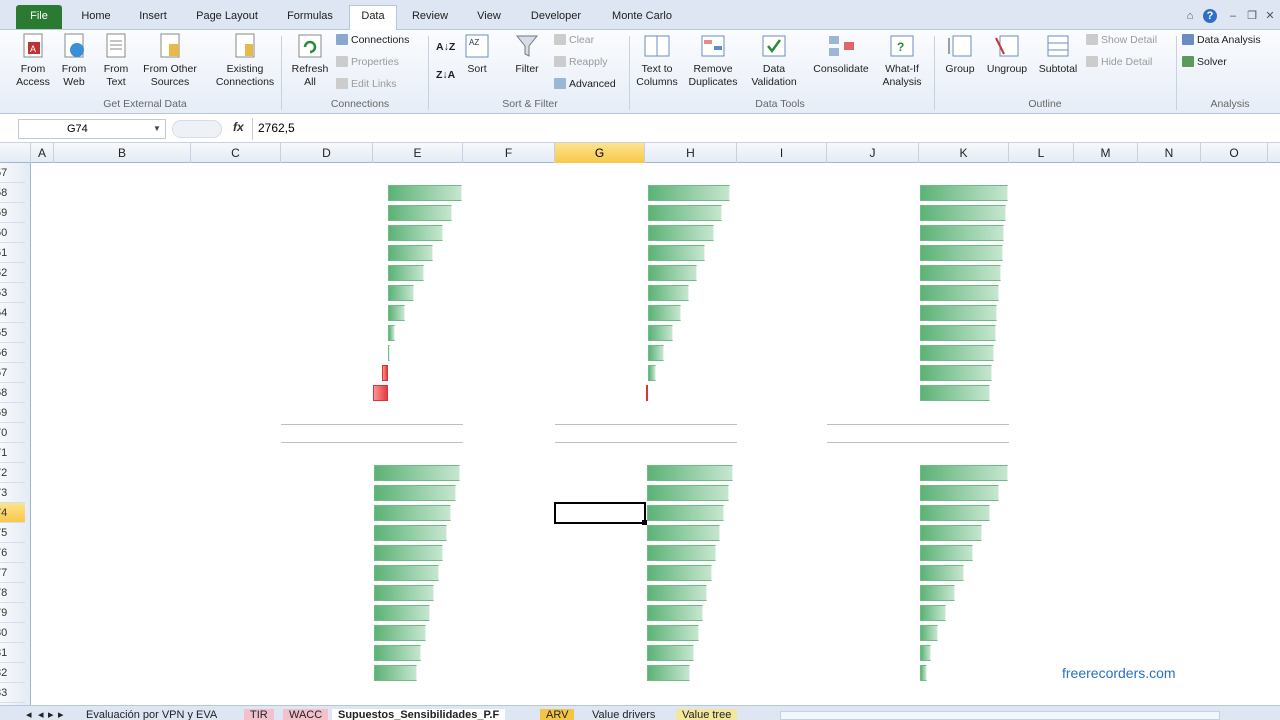 This screenshot has width=1280, height=720. I want to click on row-header: 67, so click(12, 373).